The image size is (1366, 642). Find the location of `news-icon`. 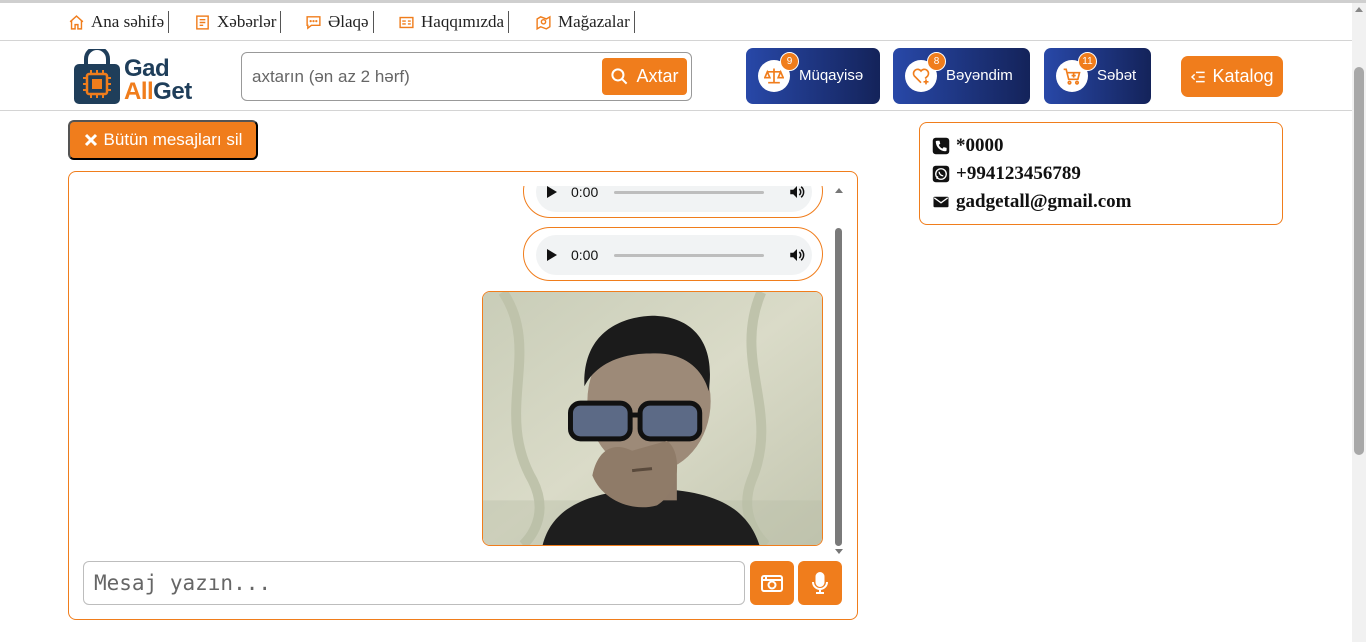

news-icon is located at coordinates (202, 22).